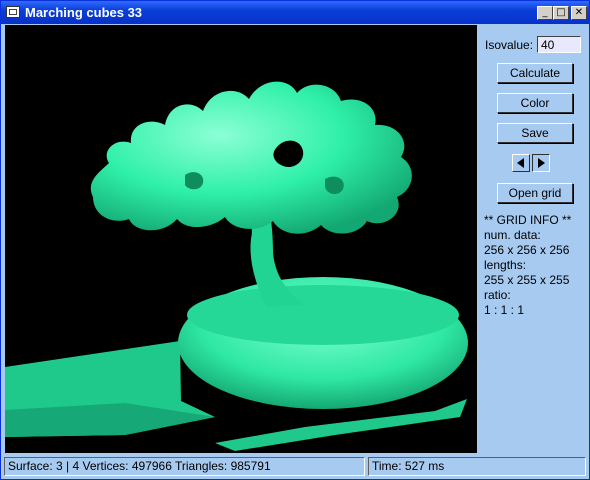 This screenshot has width=590, height=480. I want to click on minimize-button: _, so click(545, 13).